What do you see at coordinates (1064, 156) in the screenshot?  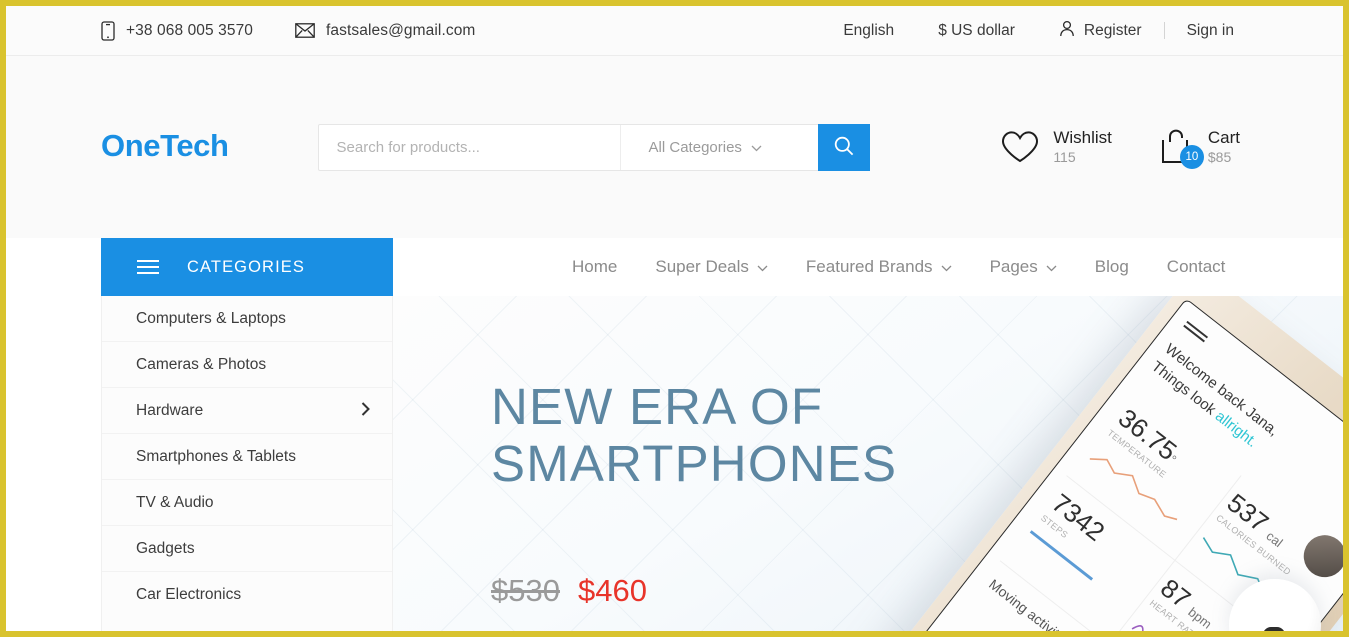 I see `wishlist-count: 115` at bounding box center [1064, 156].